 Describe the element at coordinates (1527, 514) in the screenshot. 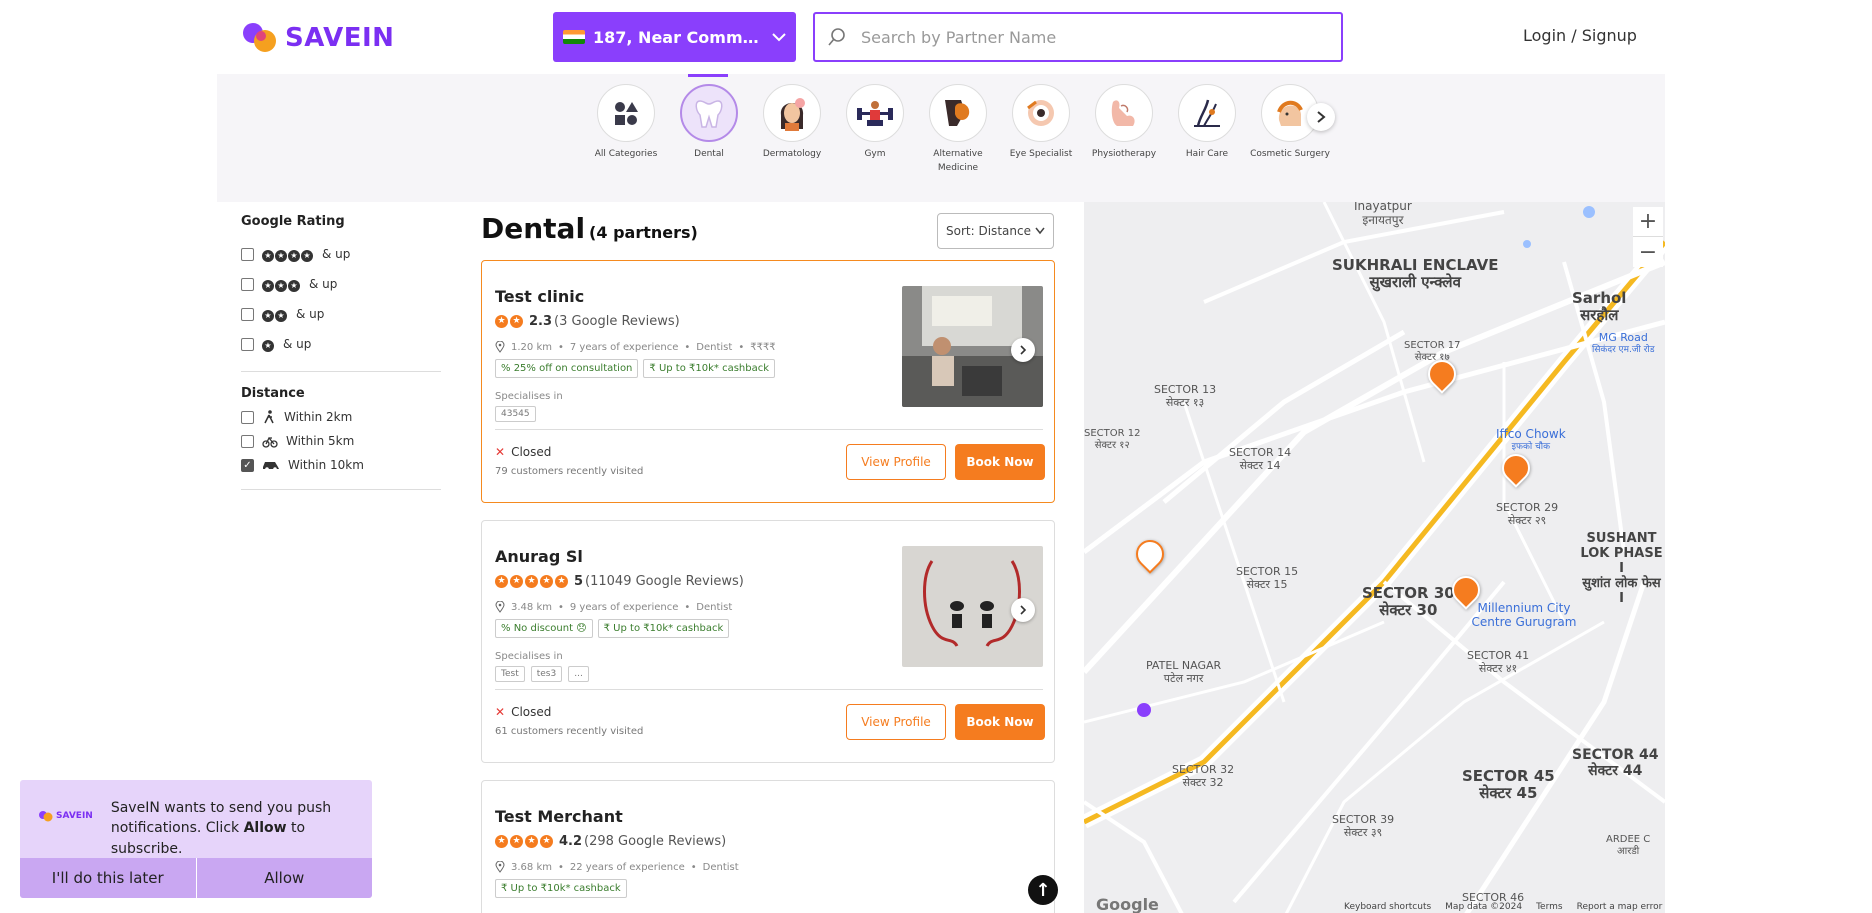

I see `map-label: SECTOR 29 सेक्टर २९` at that location.